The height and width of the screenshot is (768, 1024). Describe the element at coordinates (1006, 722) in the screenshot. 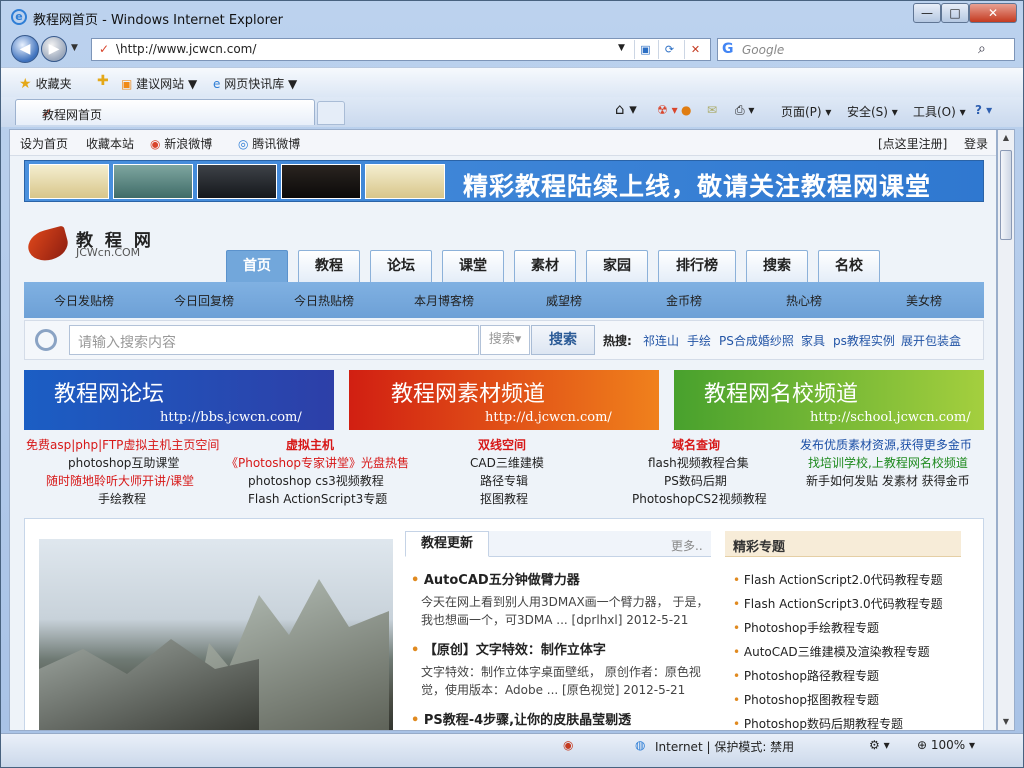

I see `scroll-down-icon: ▼` at that location.